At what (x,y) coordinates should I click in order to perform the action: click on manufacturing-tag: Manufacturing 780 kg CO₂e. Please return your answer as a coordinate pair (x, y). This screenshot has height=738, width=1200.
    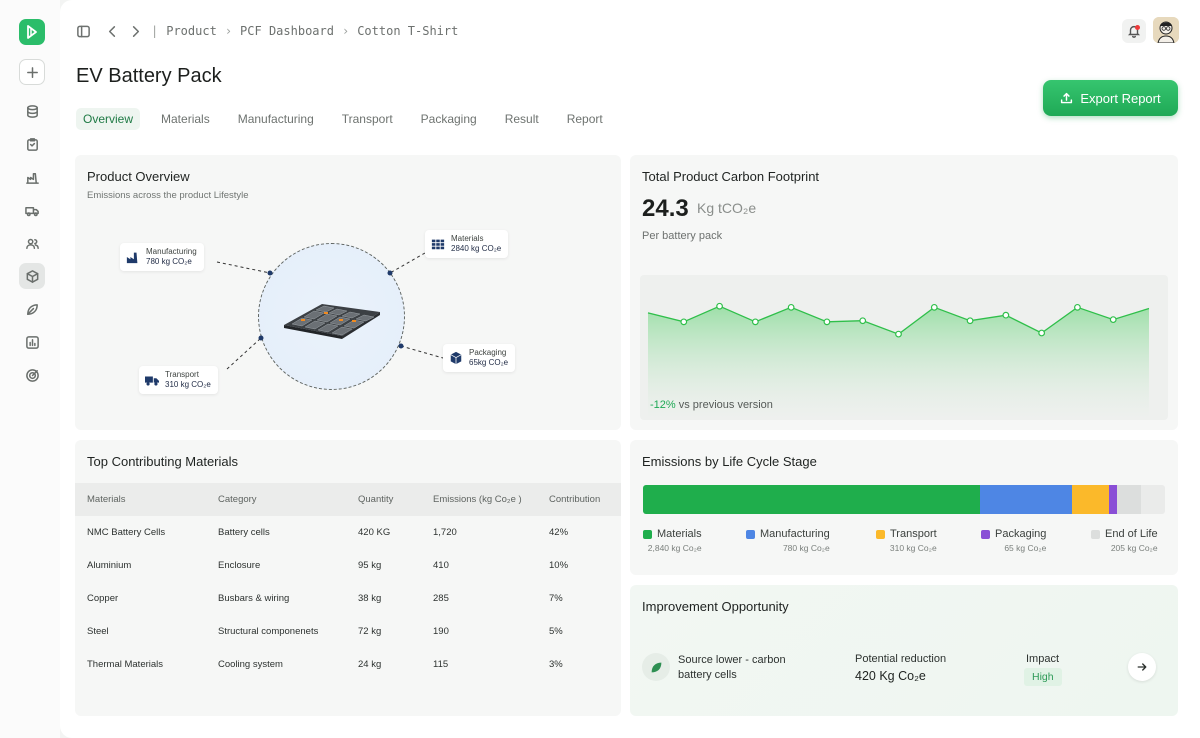
    Looking at the image, I should click on (162, 257).